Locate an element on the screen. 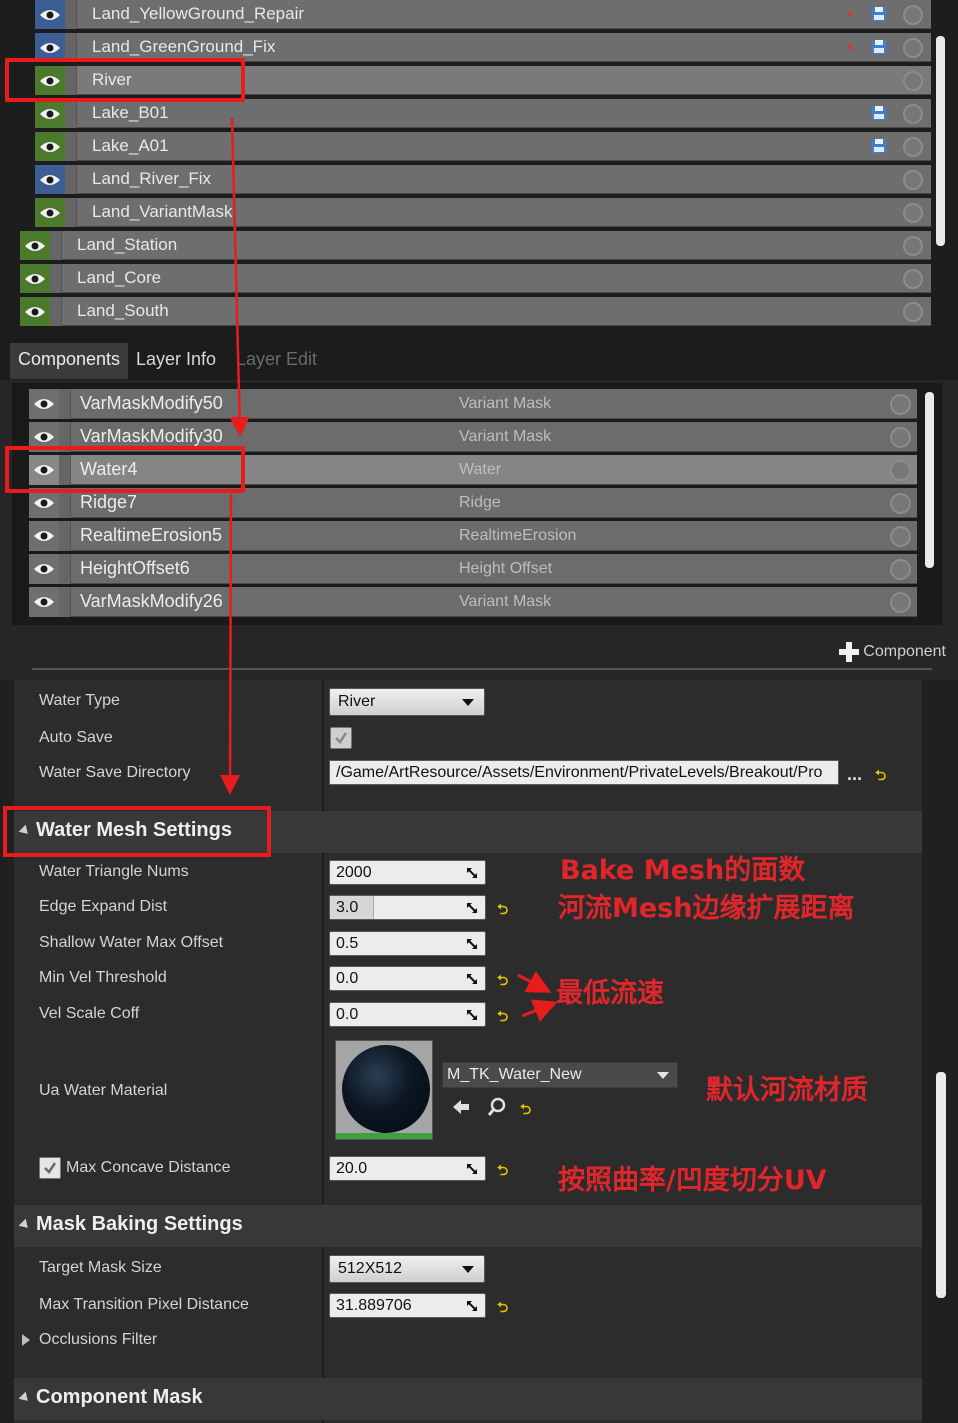  material-thumbnail is located at coordinates (384, 1090).